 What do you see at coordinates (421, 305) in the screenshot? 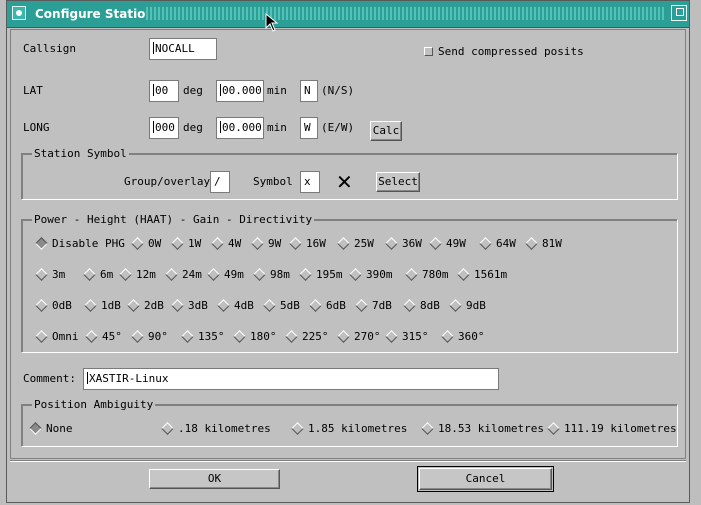
I see `phg-gain-radio: 8dB` at bounding box center [421, 305].